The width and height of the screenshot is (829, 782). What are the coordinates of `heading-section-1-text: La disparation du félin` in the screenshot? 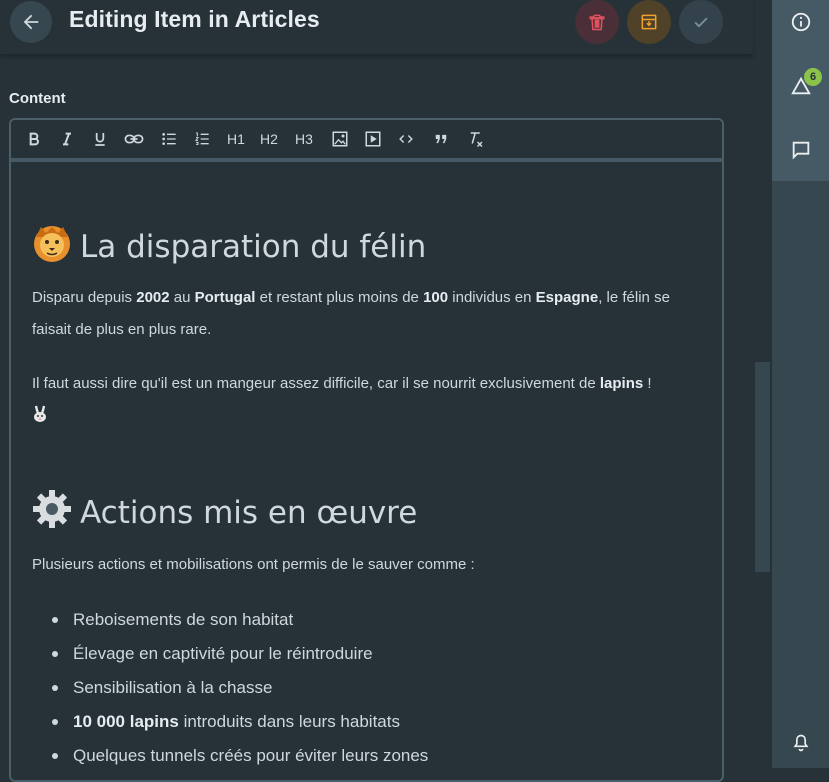 It's located at (253, 247).